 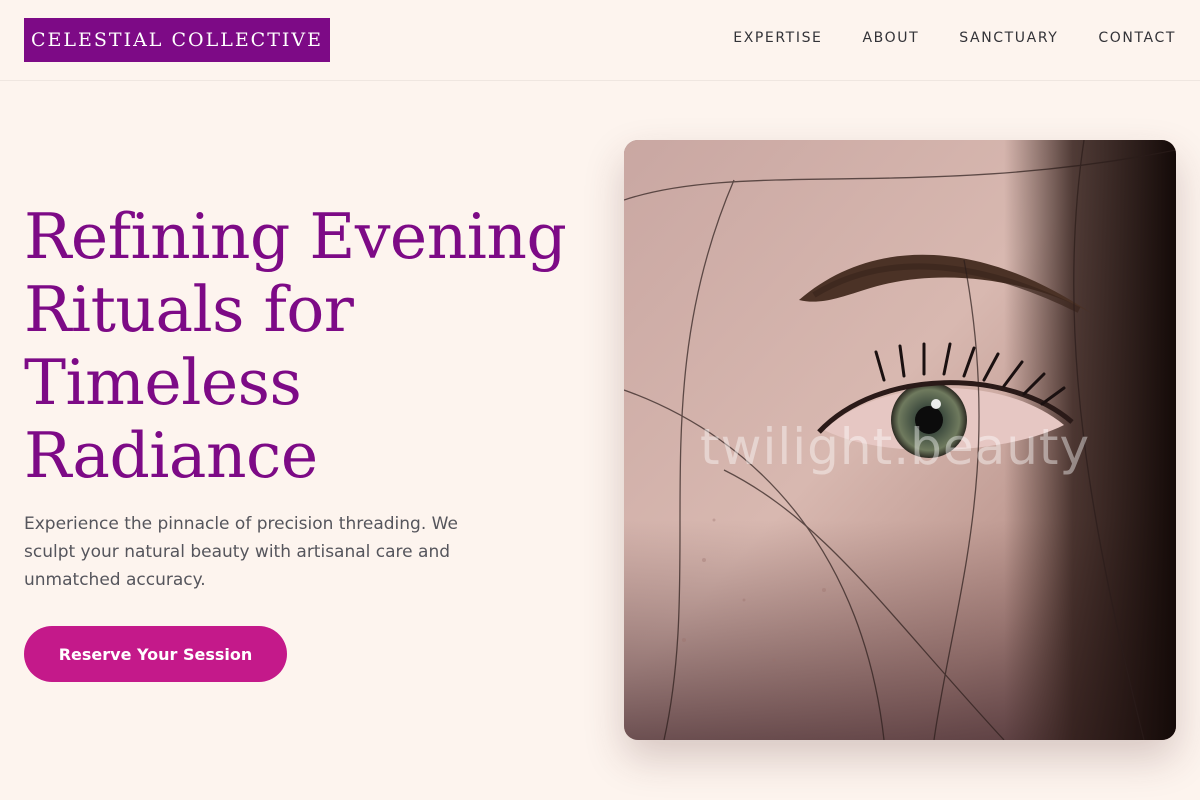 I want to click on nav-link-contact: CONTACT, so click(x=1137, y=38).